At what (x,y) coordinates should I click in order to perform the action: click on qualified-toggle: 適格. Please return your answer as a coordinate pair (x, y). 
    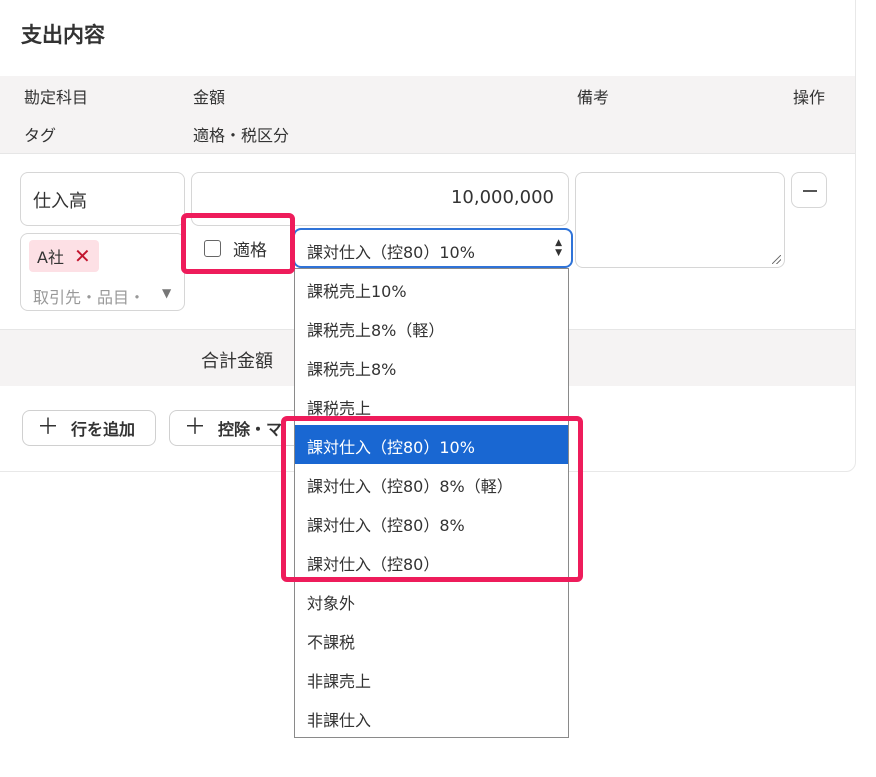
    Looking at the image, I should click on (231, 248).